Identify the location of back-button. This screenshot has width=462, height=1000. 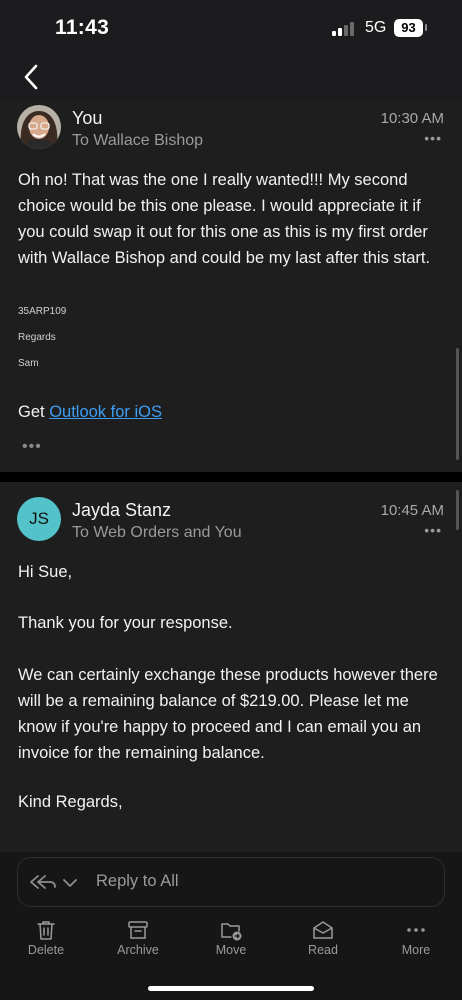
(33, 77).